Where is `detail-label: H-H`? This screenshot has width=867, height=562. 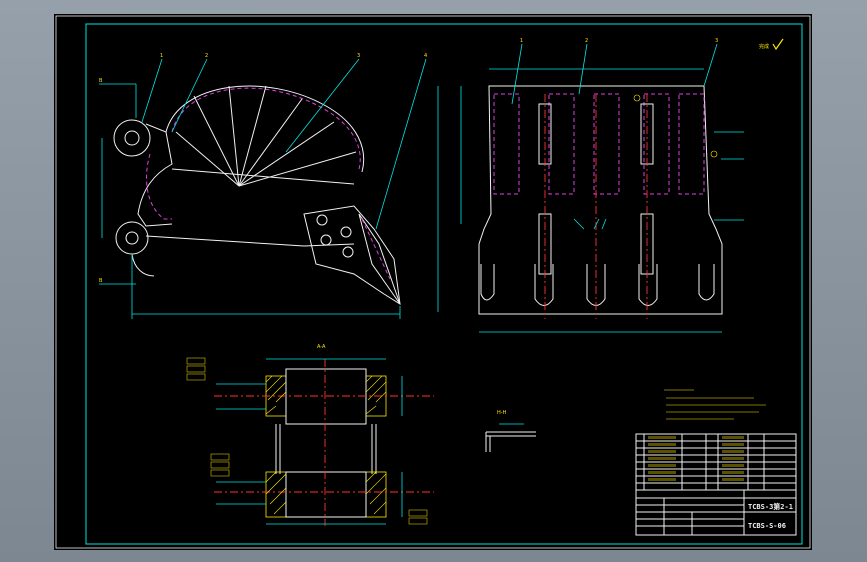 detail-label: H-H is located at coordinates (502, 413).